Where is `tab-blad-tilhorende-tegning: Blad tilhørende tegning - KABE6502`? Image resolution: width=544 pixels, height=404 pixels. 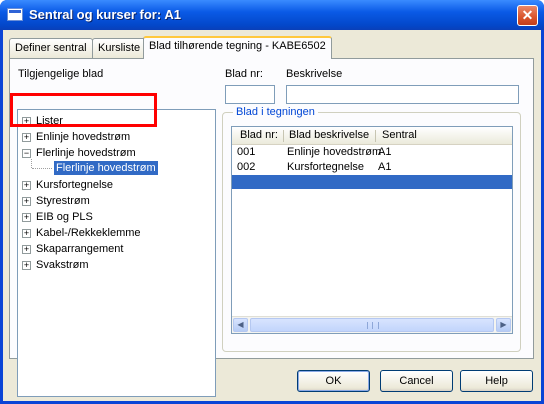
tab-blad-tilhorende-tegning: Blad tilhørende tegning - KABE6502 is located at coordinates (237, 47).